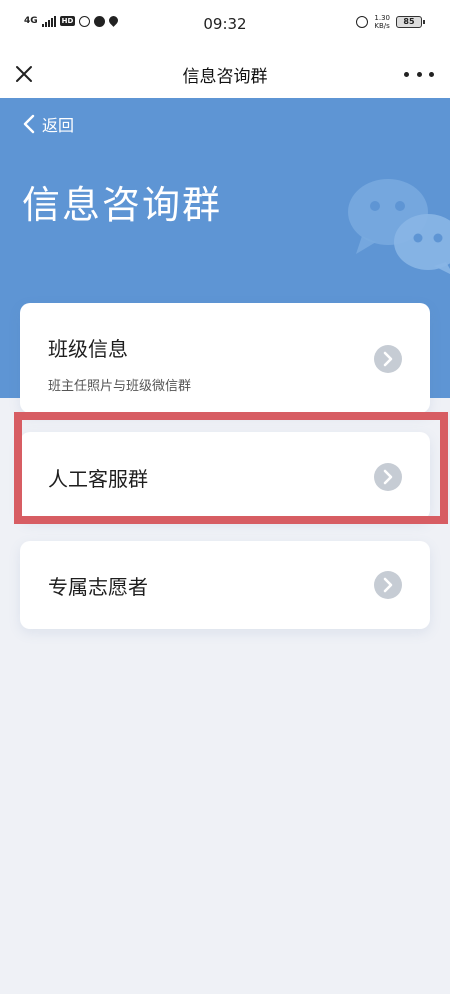 Image resolution: width=450 pixels, height=994 pixels. What do you see at coordinates (382, 18) in the screenshot?
I see `net-speed-value: 1.30` at bounding box center [382, 18].